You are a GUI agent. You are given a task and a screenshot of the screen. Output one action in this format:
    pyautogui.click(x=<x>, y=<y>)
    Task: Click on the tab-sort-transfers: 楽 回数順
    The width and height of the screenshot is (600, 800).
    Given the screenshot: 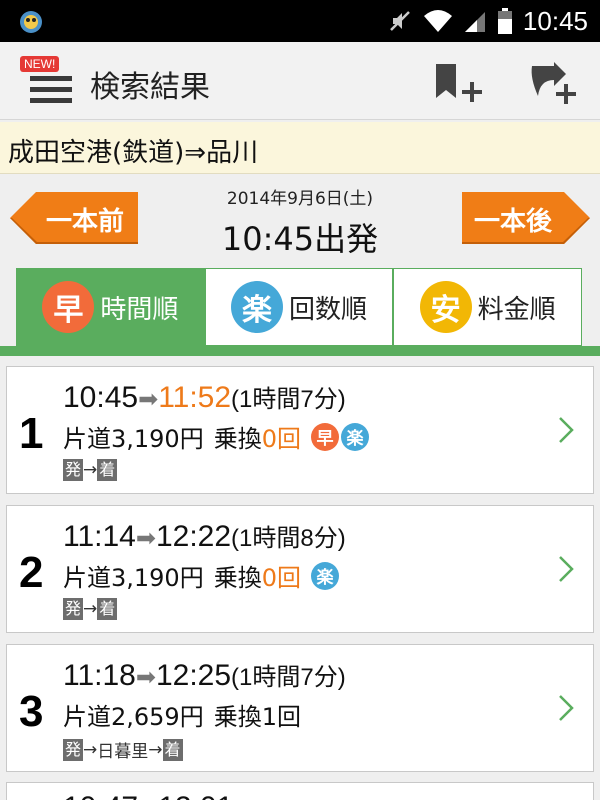 What is the action you would take?
    pyautogui.click(x=299, y=307)
    